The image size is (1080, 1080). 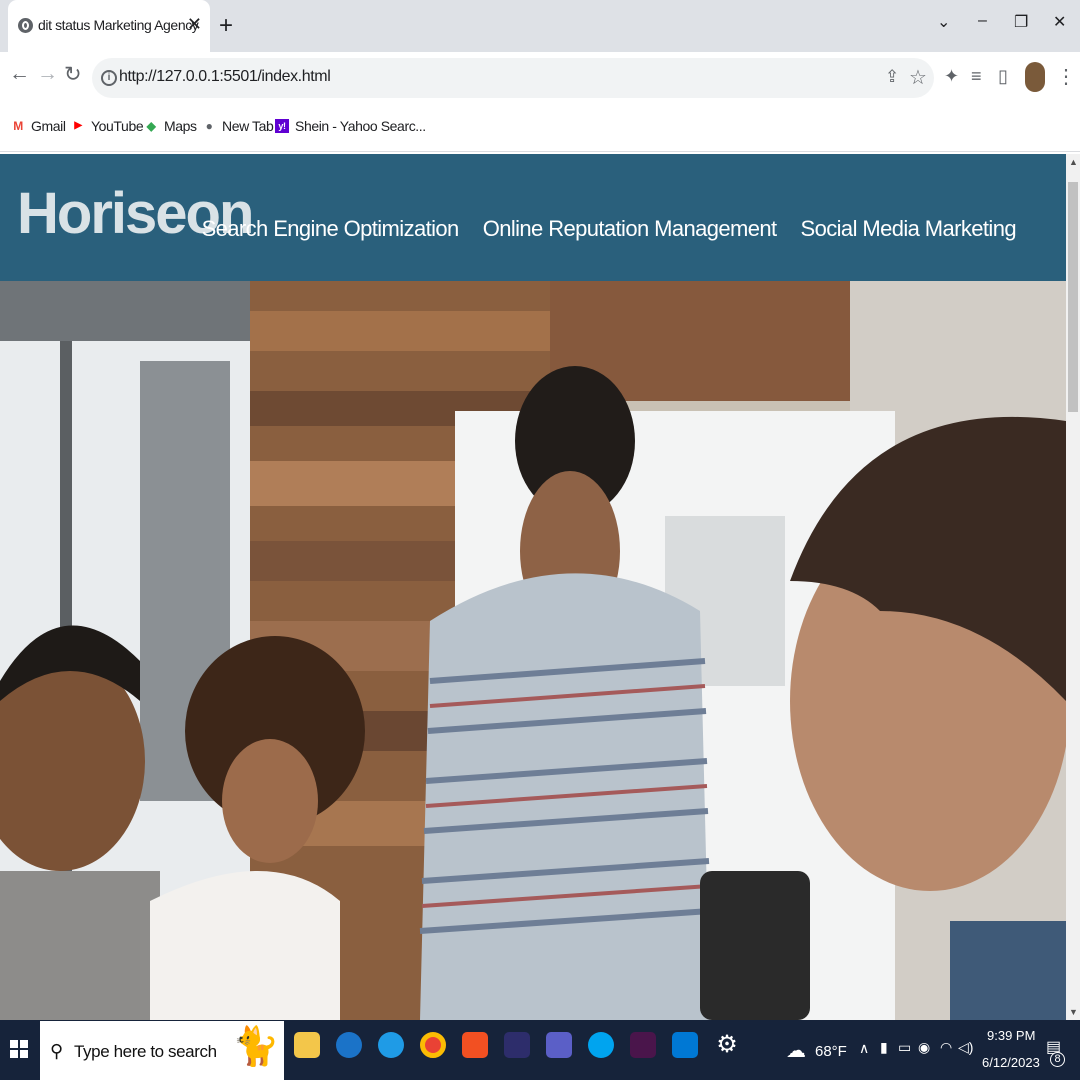 What do you see at coordinates (256, 1047) in the screenshot?
I see `cat-search-highlight-icon: 🐈` at bounding box center [256, 1047].